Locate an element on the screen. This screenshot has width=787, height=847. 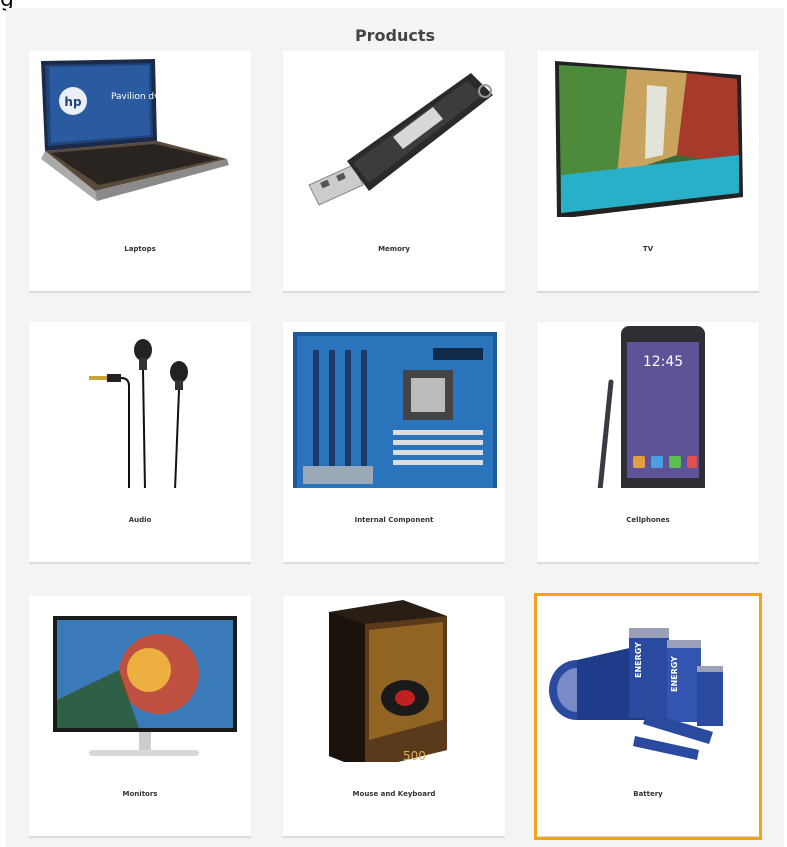
product-card-memory: Memory is located at coordinates (394, 171).